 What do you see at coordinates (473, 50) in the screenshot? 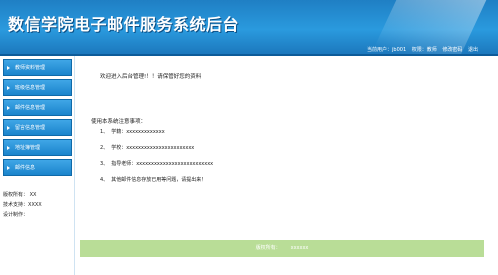
I see `logout-link: 退出` at bounding box center [473, 50].